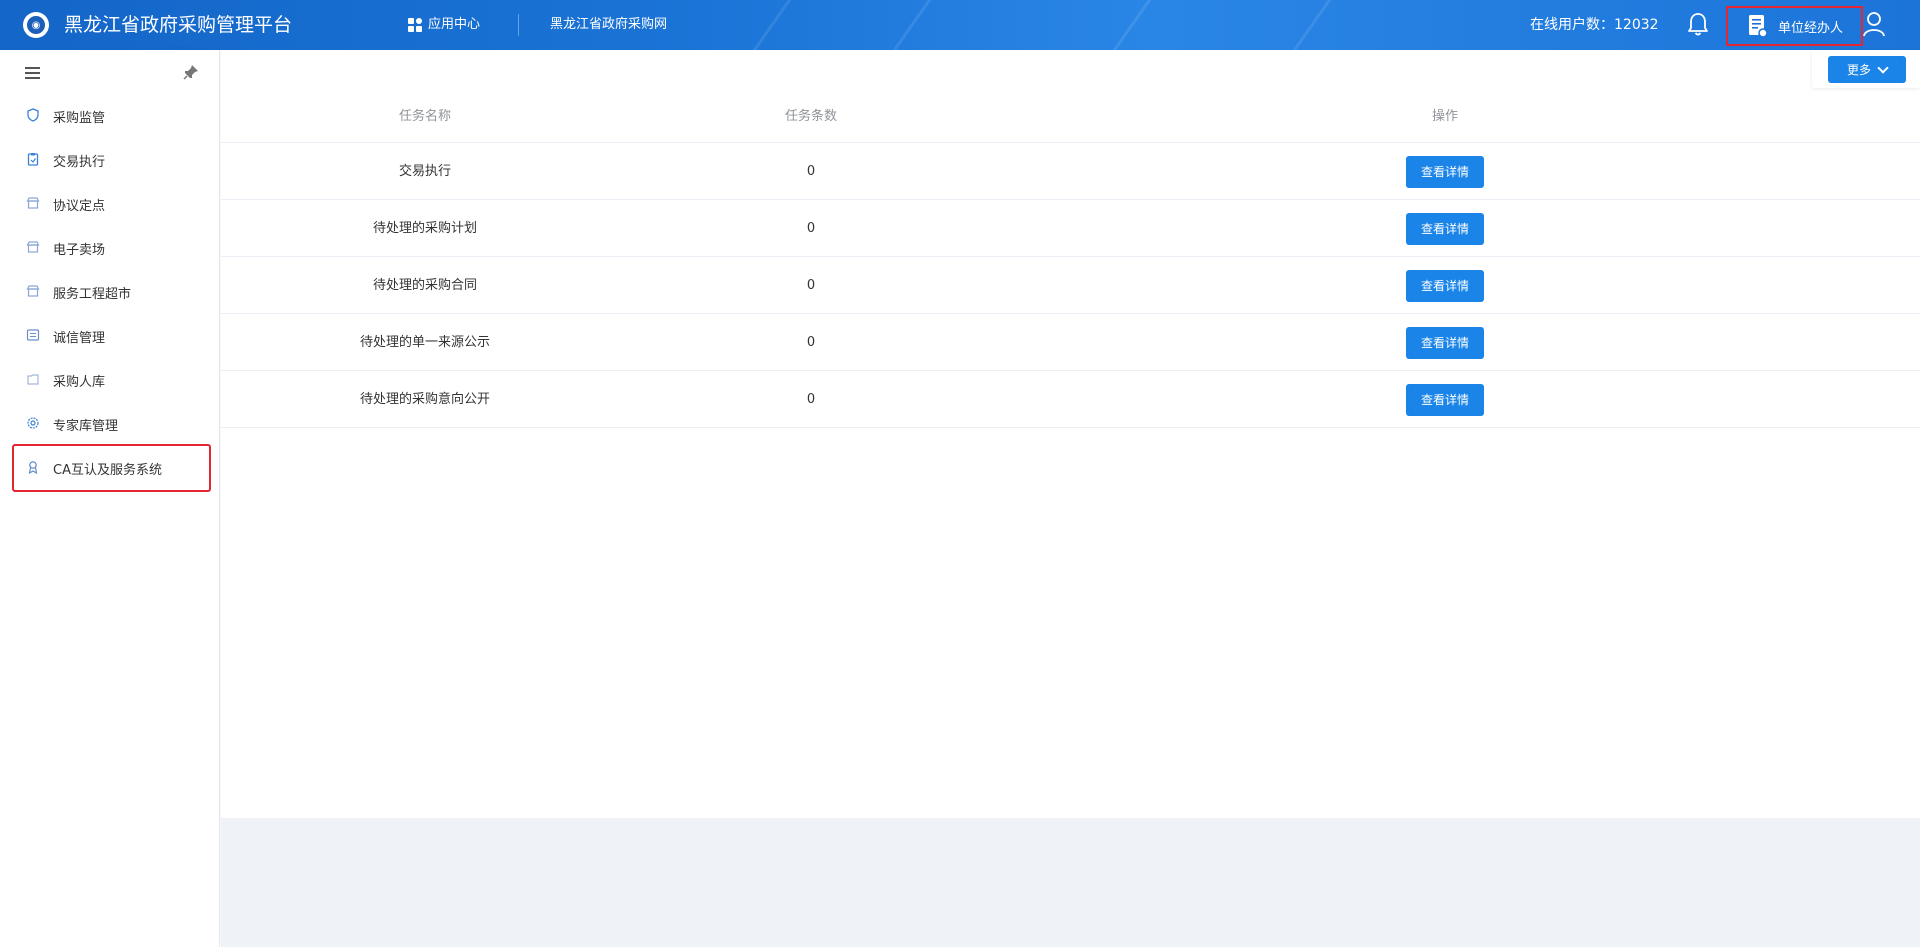  I want to click on user-icon, so click(1874, 24).